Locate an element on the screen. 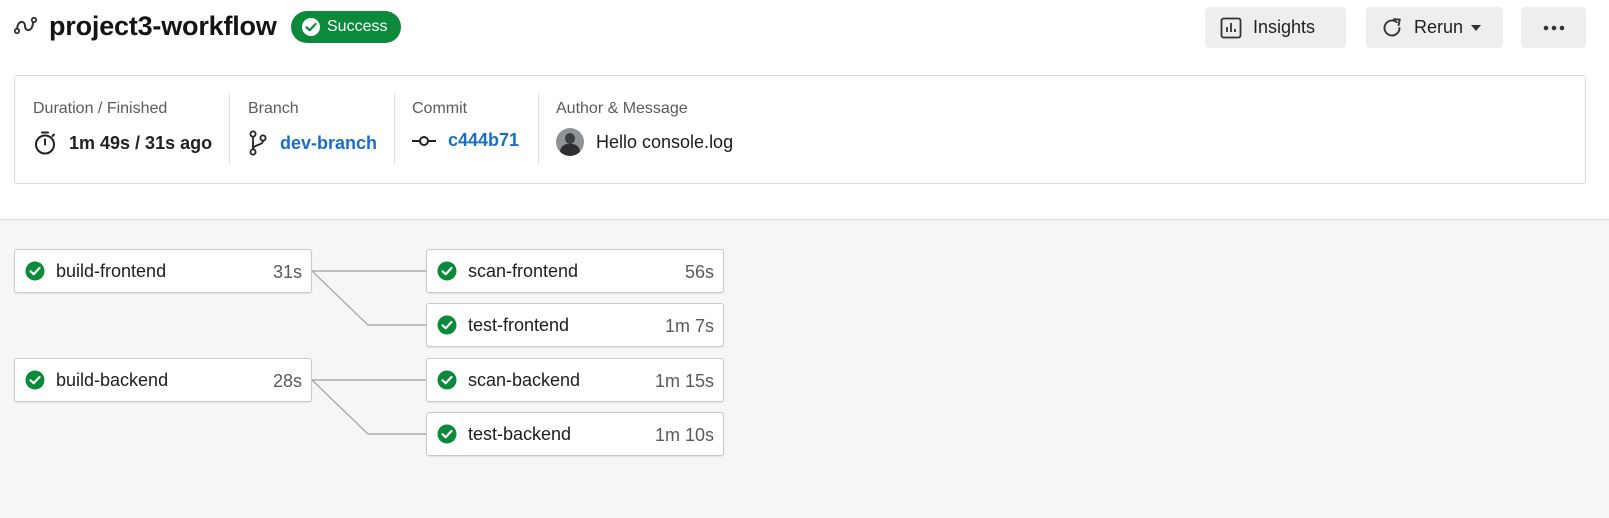  branch-caption: Branch is located at coordinates (273, 108).